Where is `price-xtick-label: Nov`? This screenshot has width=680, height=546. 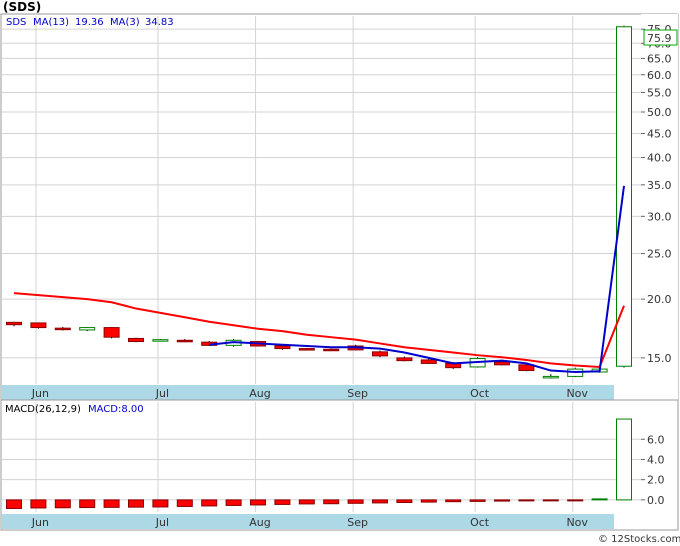 price-xtick-label: Nov is located at coordinates (577, 393).